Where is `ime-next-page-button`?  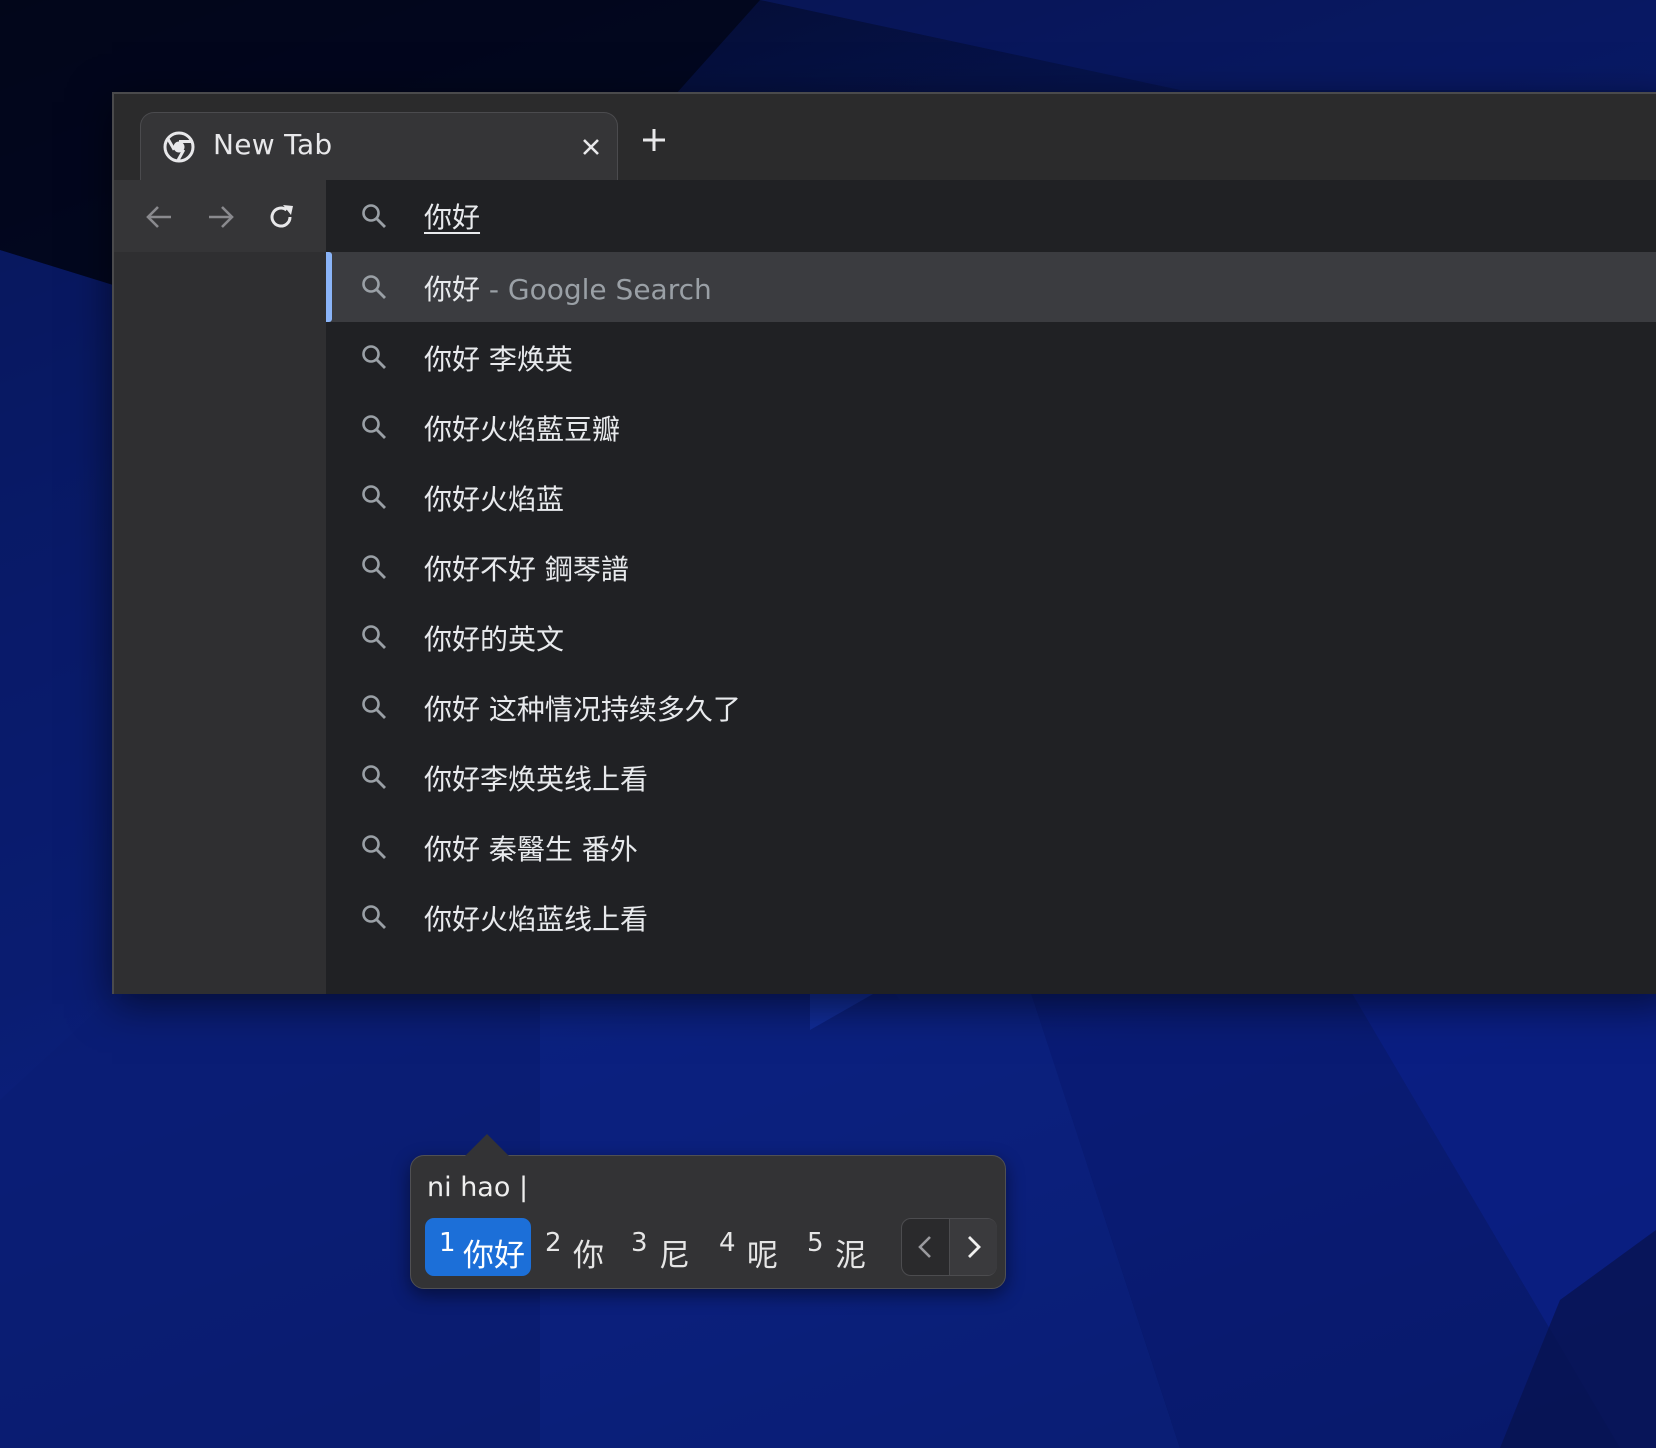
ime-next-page-button is located at coordinates (973, 1247).